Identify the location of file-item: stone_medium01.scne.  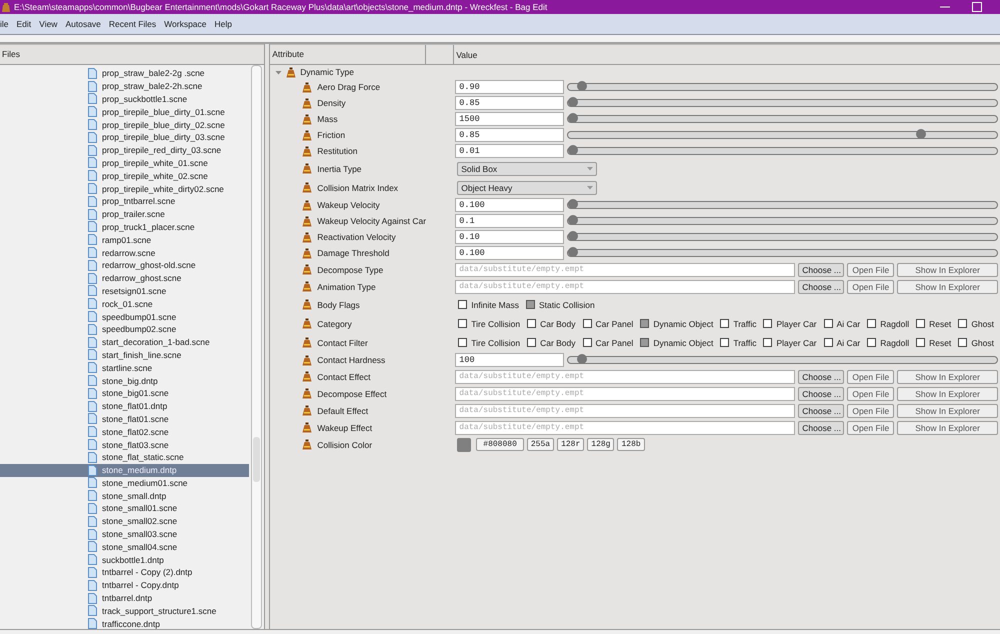
(125, 483).